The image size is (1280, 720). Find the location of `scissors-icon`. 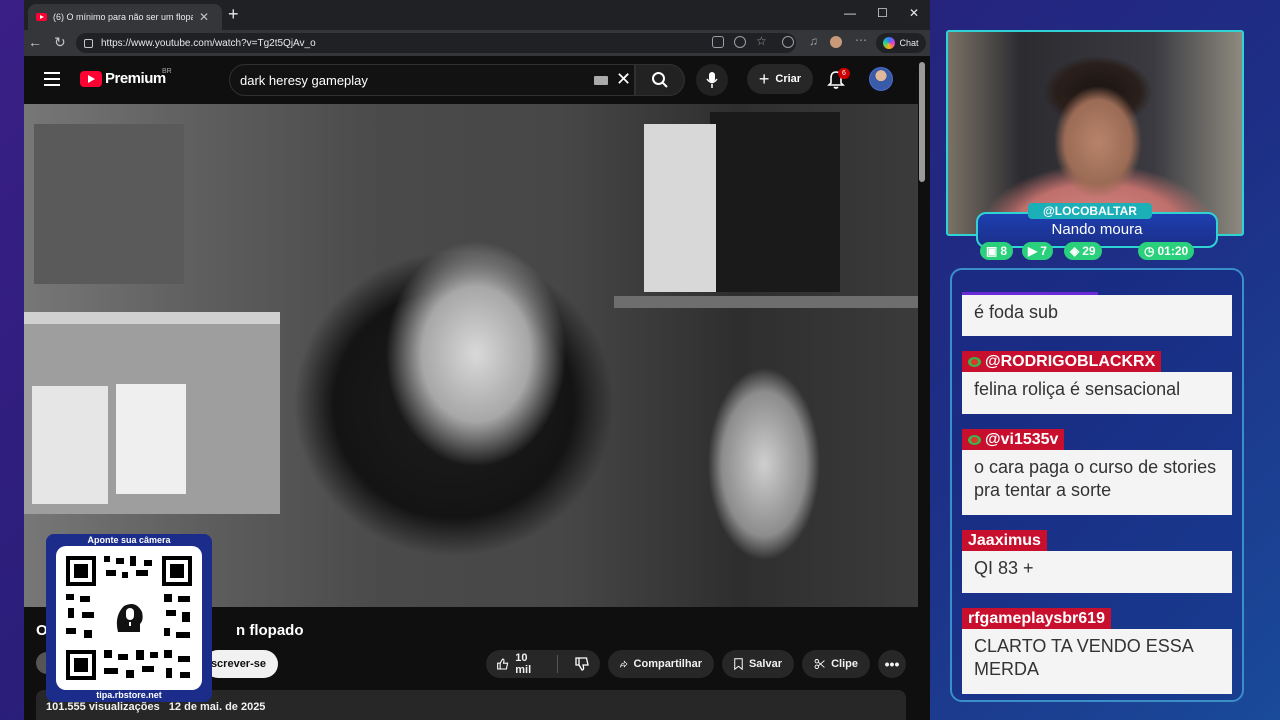

scissors-icon is located at coordinates (819, 664).